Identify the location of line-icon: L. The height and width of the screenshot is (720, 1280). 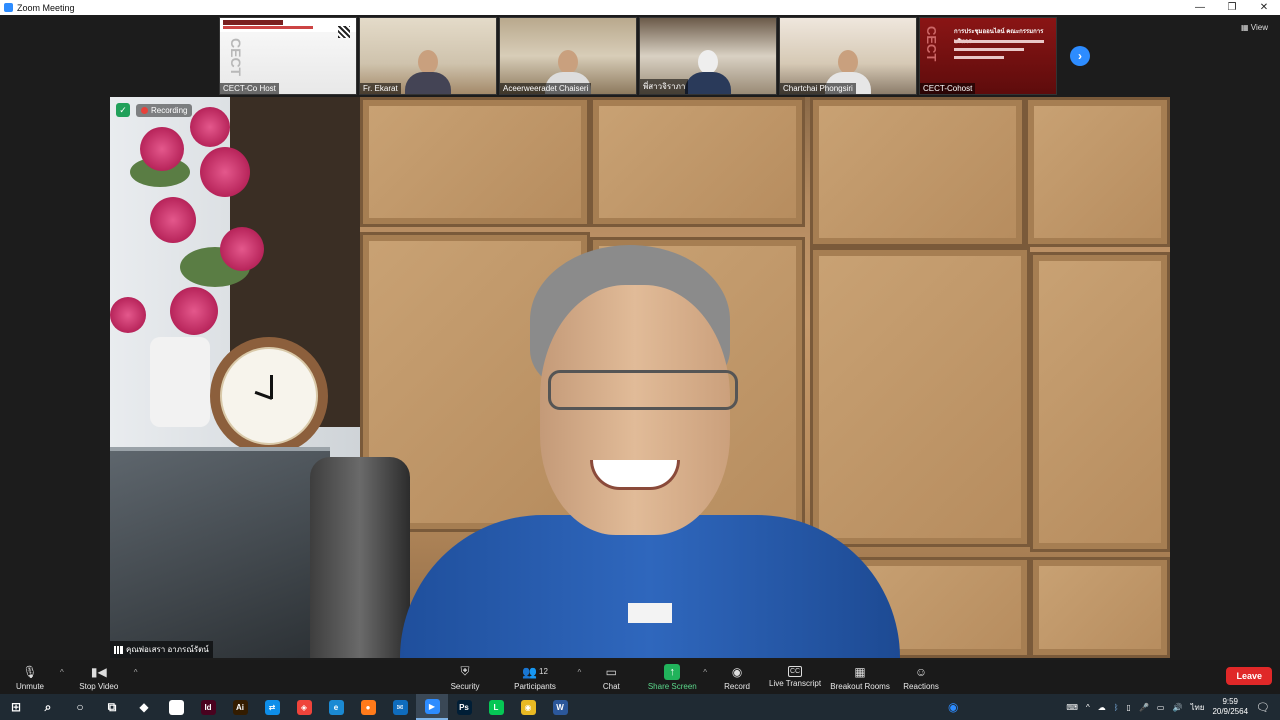
(496, 707).